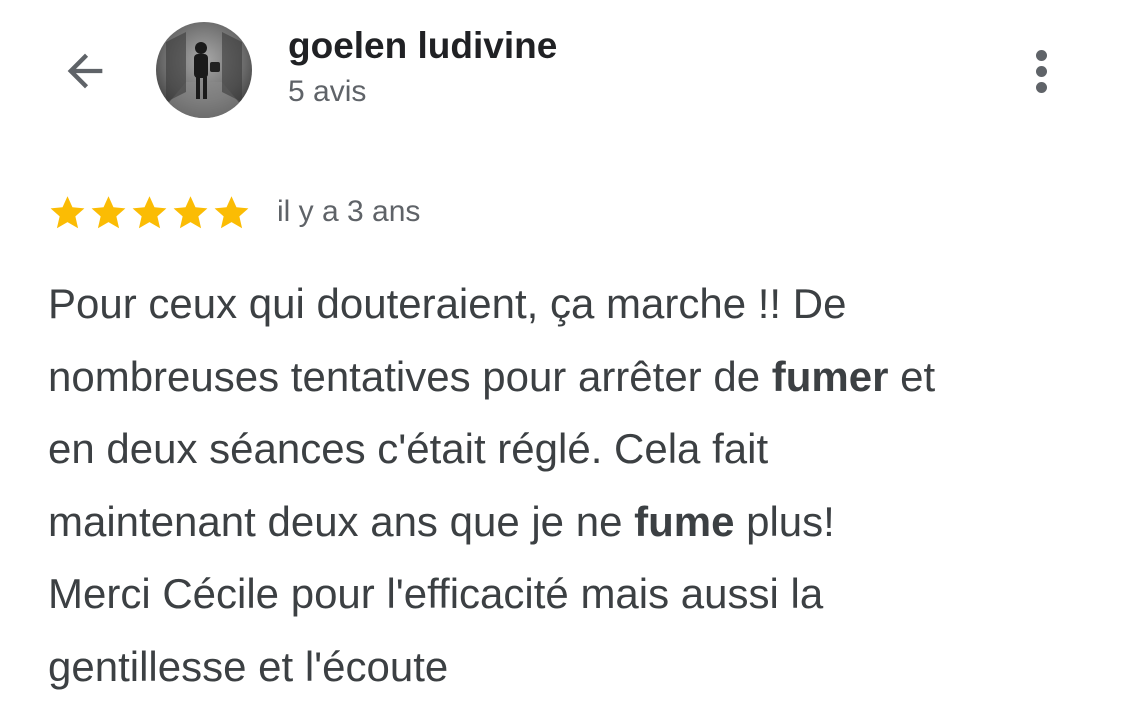 The height and width of the screenshot is (724, 1125). I want to click on review-text-segment: nombreuses tentatives pour arrêter de, so click(410, 376).